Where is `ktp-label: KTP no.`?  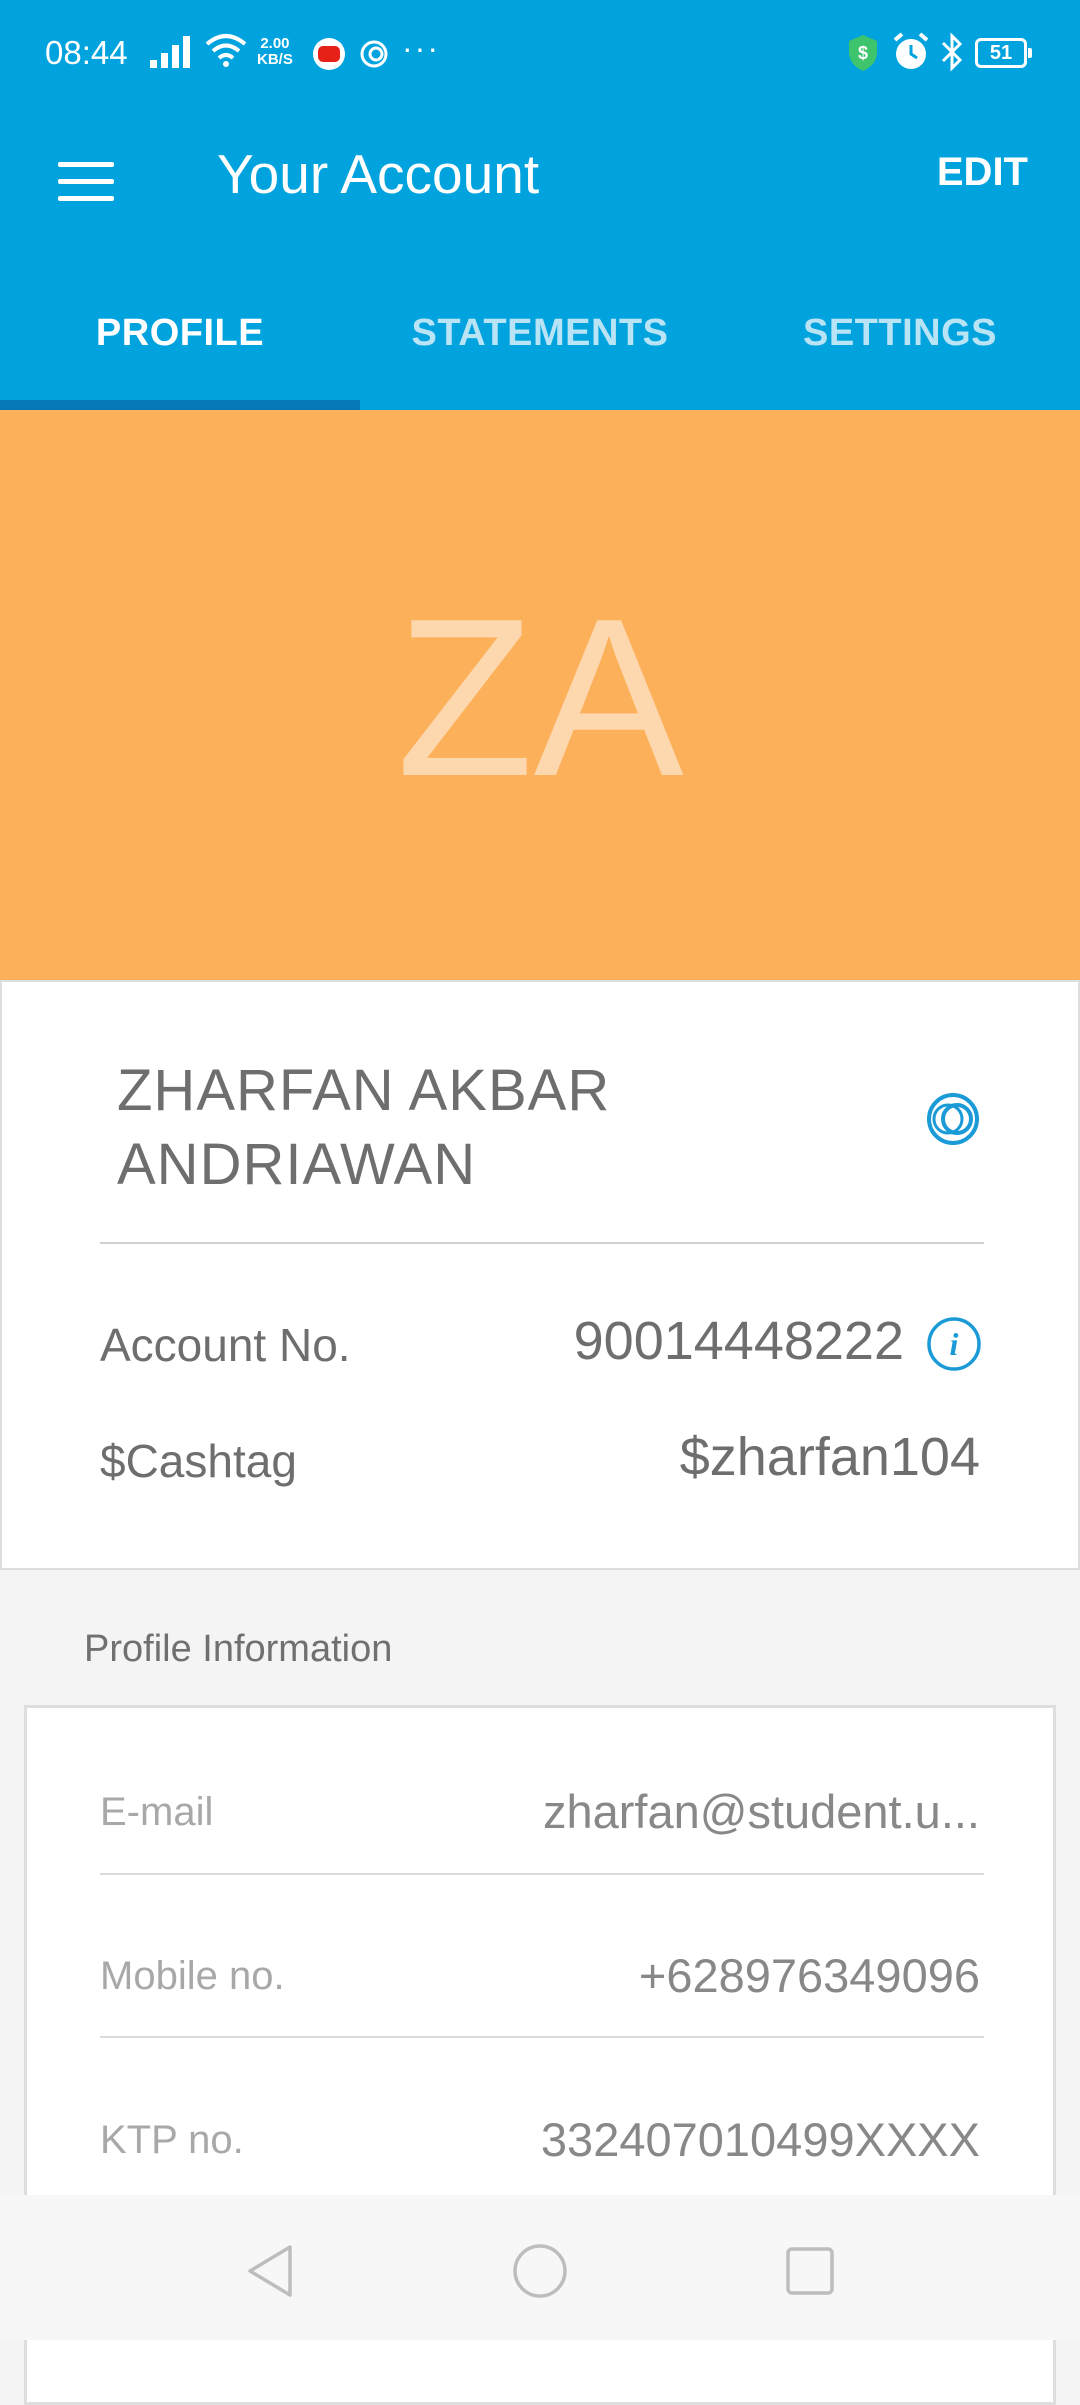
ktp-label: KTP no. is located at coordinates (172, 2140).